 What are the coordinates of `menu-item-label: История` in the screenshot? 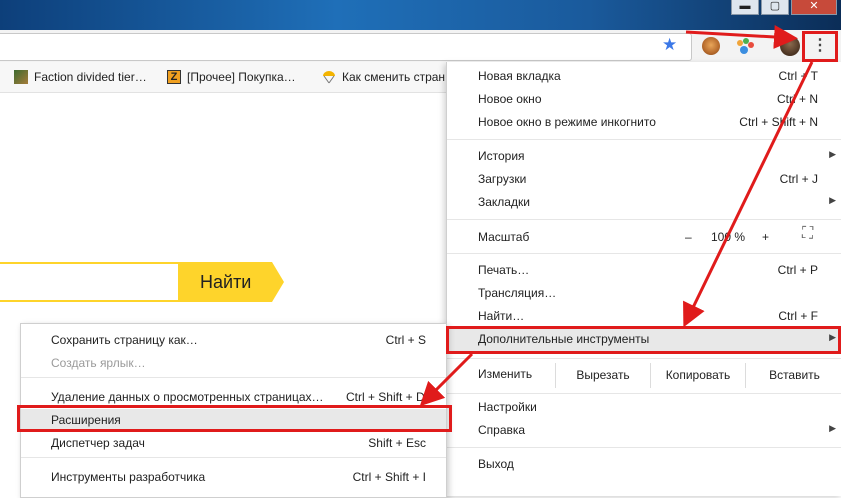 It's located at (501, 156).